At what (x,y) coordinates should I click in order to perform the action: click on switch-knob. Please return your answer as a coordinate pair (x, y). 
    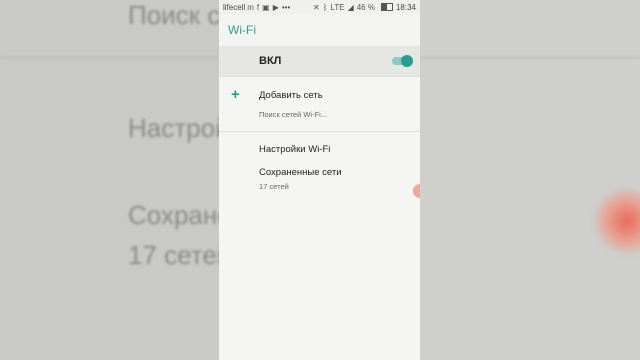
    Looking at the image, I should click on (407, 61).